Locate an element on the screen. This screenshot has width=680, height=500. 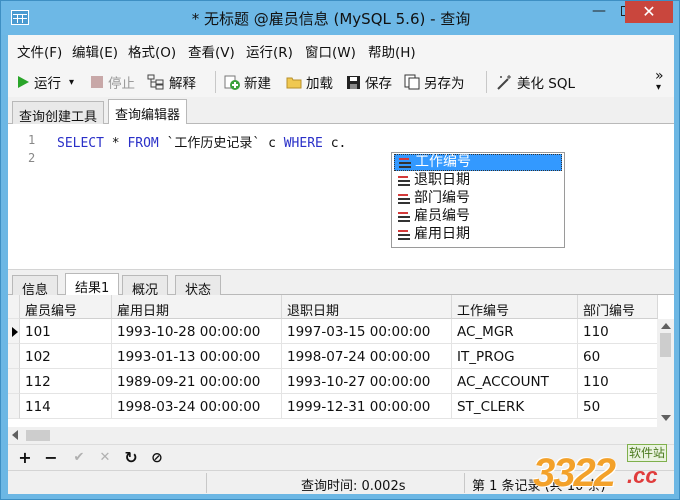
autocomplete-label: 部门编号 is located at coordinates (442, 198).